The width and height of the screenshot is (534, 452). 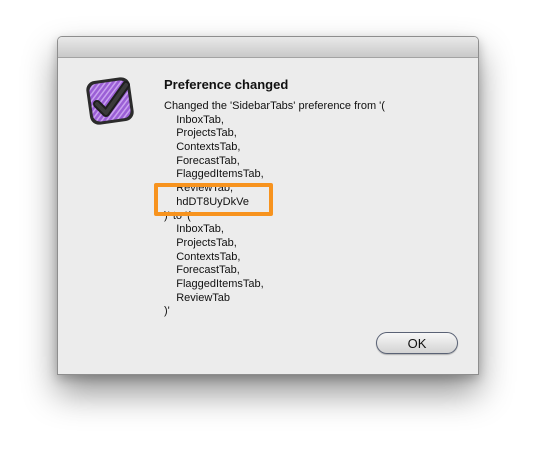 I want to click on alert-title: Preference changed, so click(x=226, y=84).